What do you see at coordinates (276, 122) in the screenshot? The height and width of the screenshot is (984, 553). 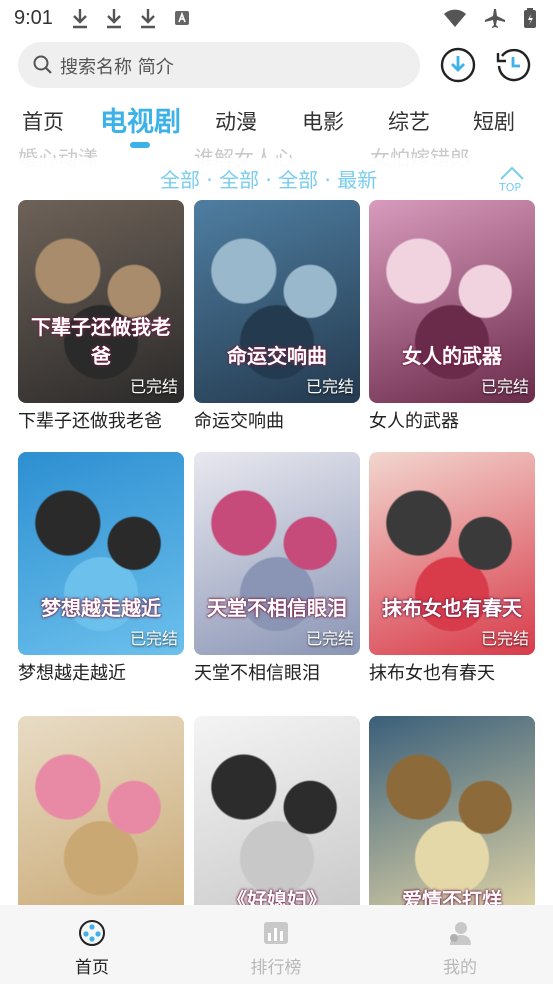 I see `category-tabs: 首页 电视剧 动漫 电影 综艺 短剧` at bounding box center [276, 122].